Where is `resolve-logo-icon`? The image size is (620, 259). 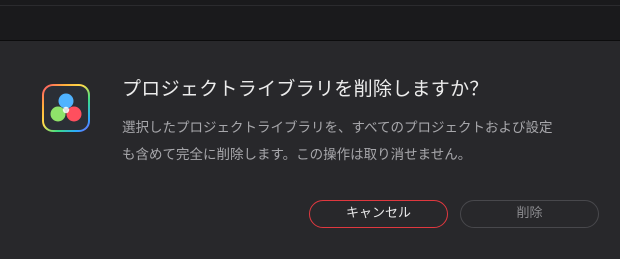 resolve-logo-icon is located at coordinates (66, 107).